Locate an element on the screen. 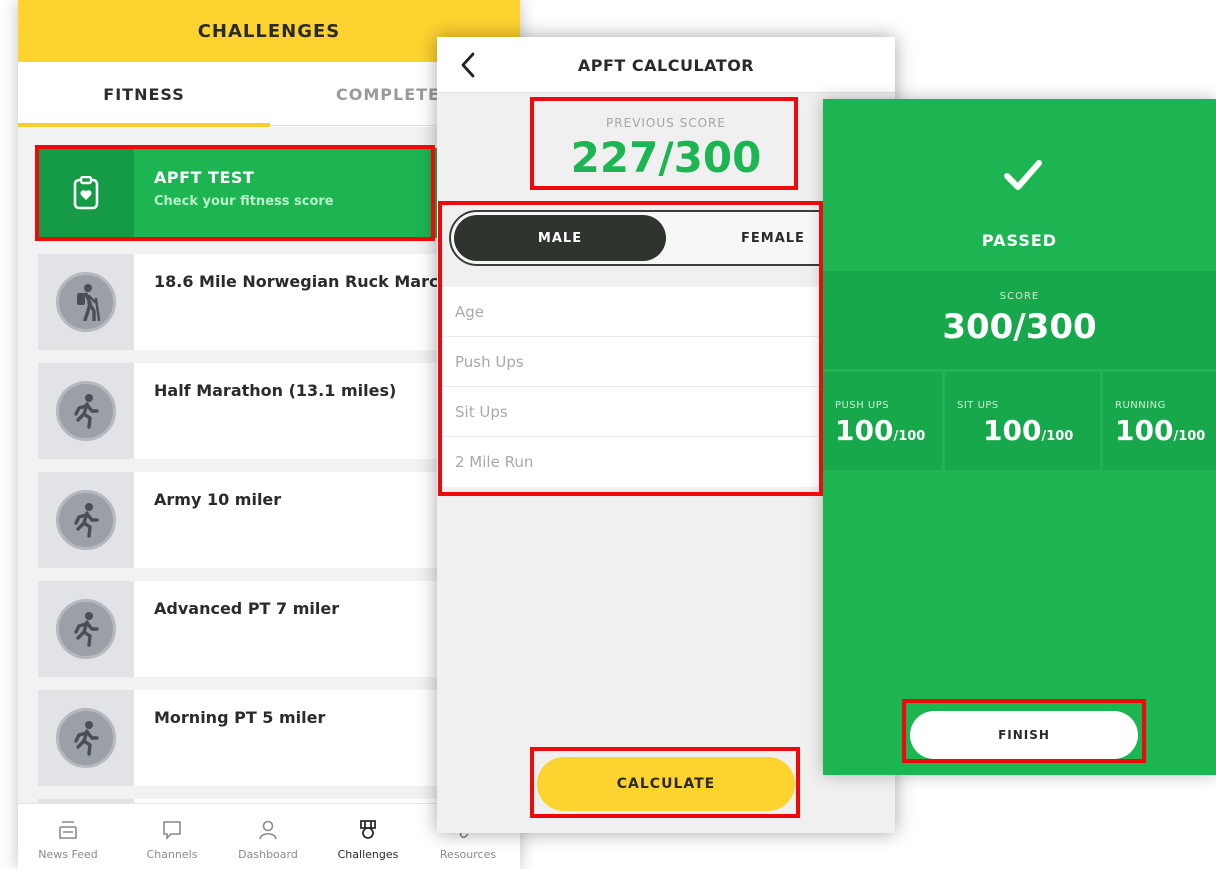  hiker-icon is located at coordinates (86, 302).